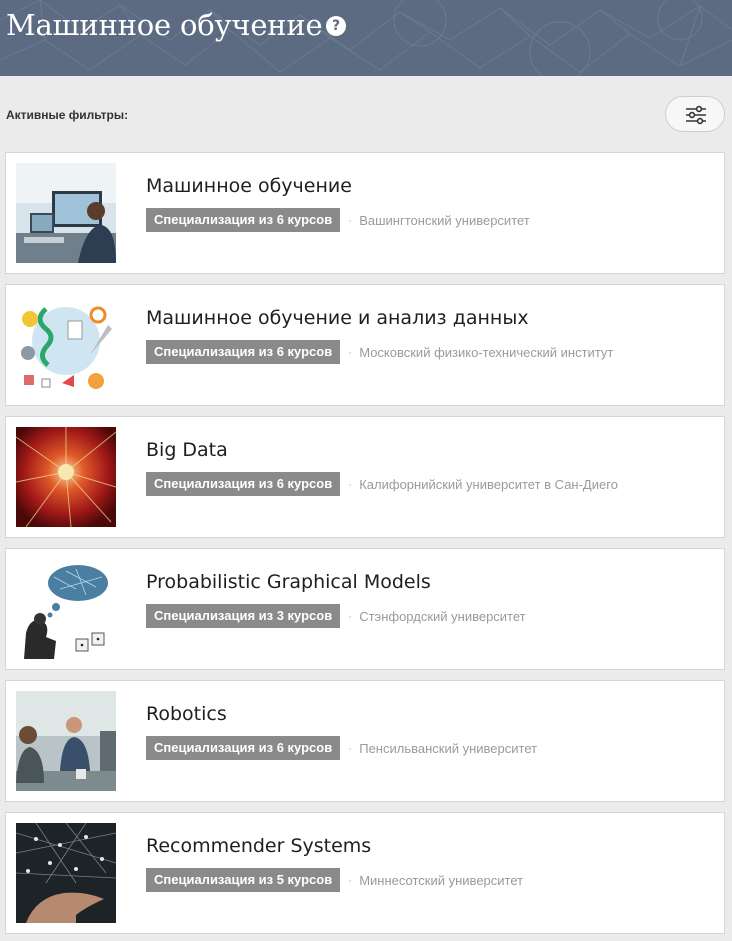  I want to click on course-title: Probabilistic Graphical Models, so click(288, 582).